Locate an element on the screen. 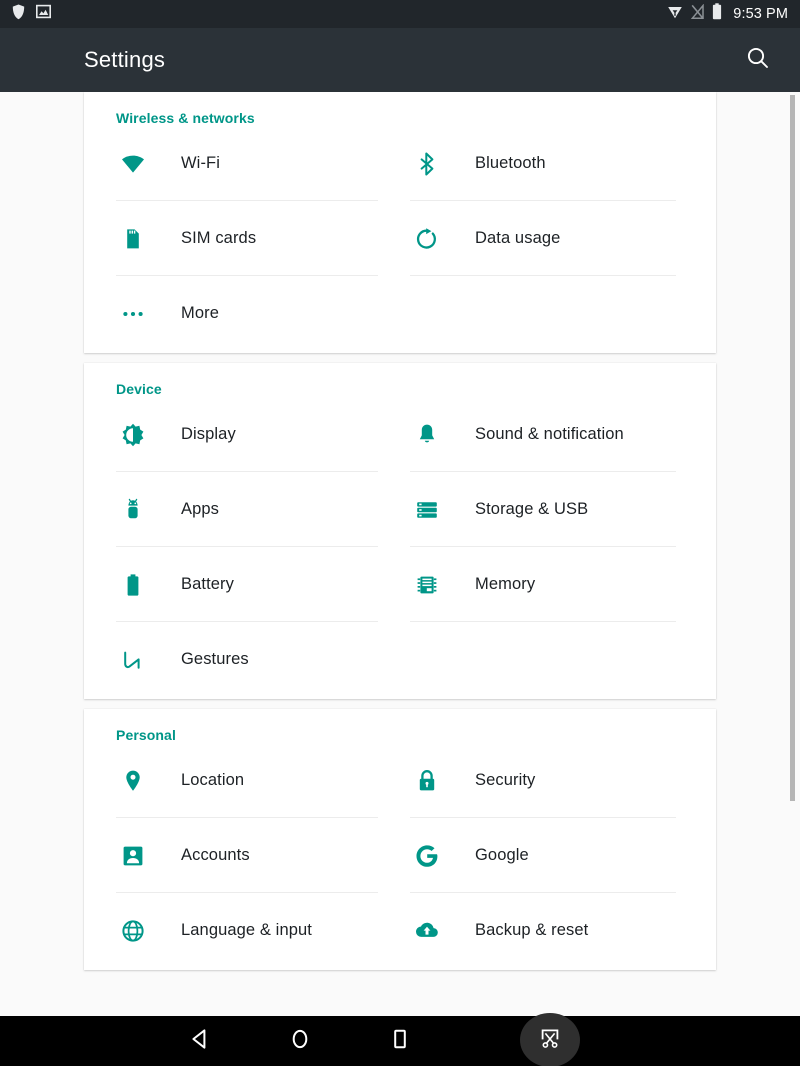 The image size is (800, 1066). settings-item-label: Battery is located at coordinates (207, 584).